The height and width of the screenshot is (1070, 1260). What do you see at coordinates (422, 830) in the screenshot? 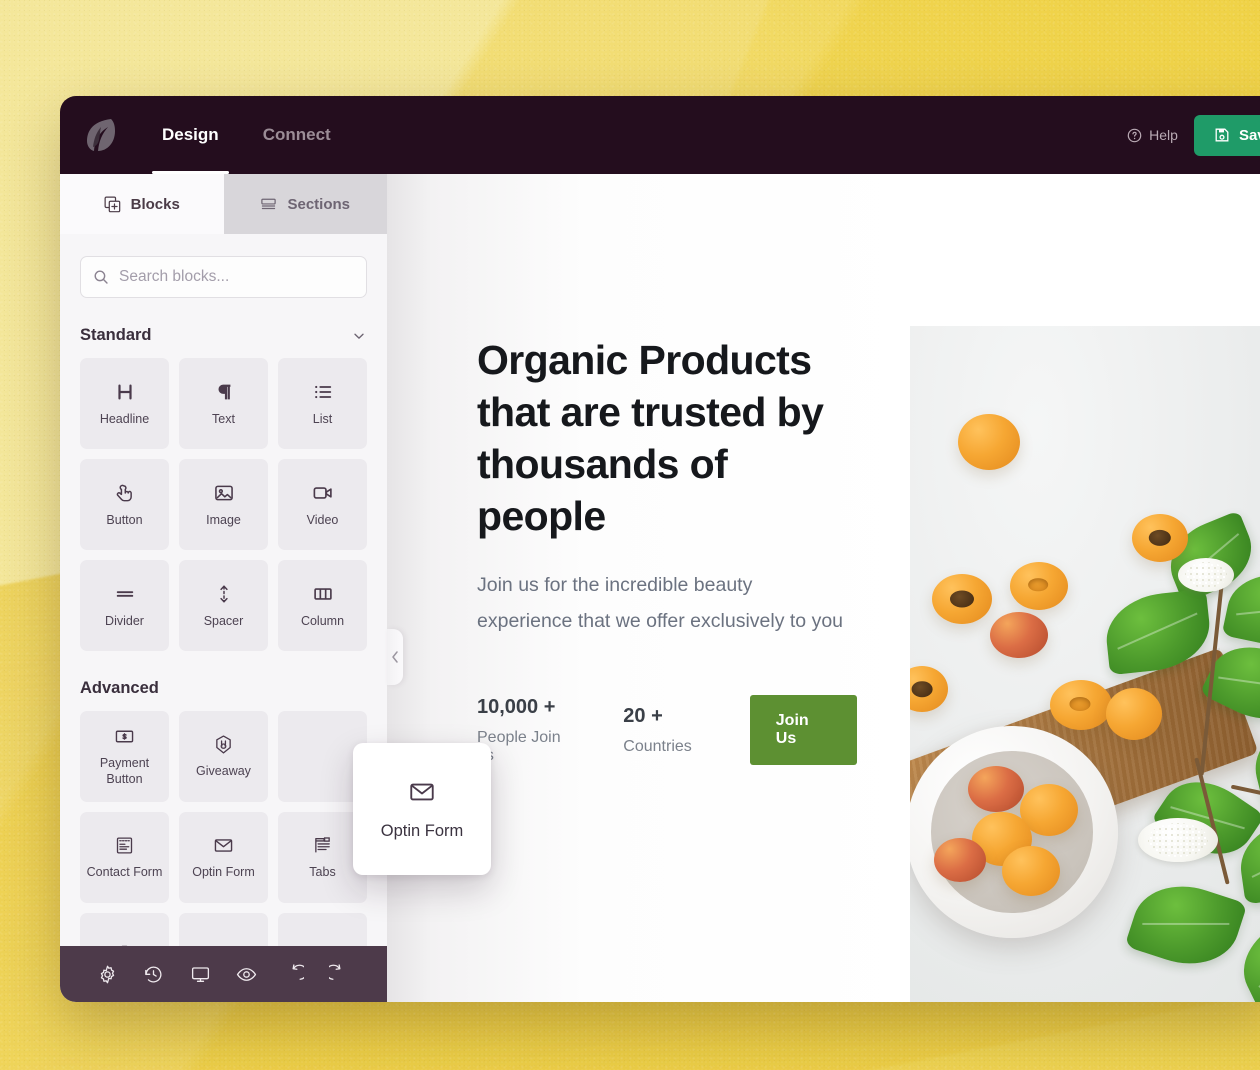
I see `dragged-block-label: Optin Form` at bounding box center [422, 830].